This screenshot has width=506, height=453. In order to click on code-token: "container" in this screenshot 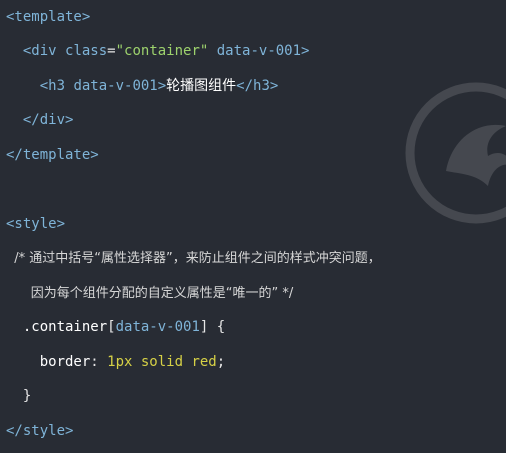, I will do `click(162, 51)`.